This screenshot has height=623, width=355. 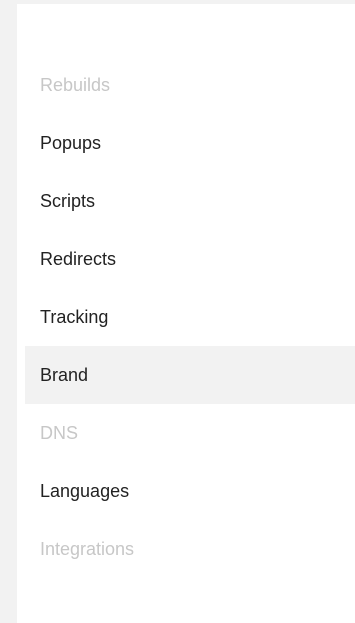 I want to click on menu-item-tracking: Tracking, so click(x=190, y=317).